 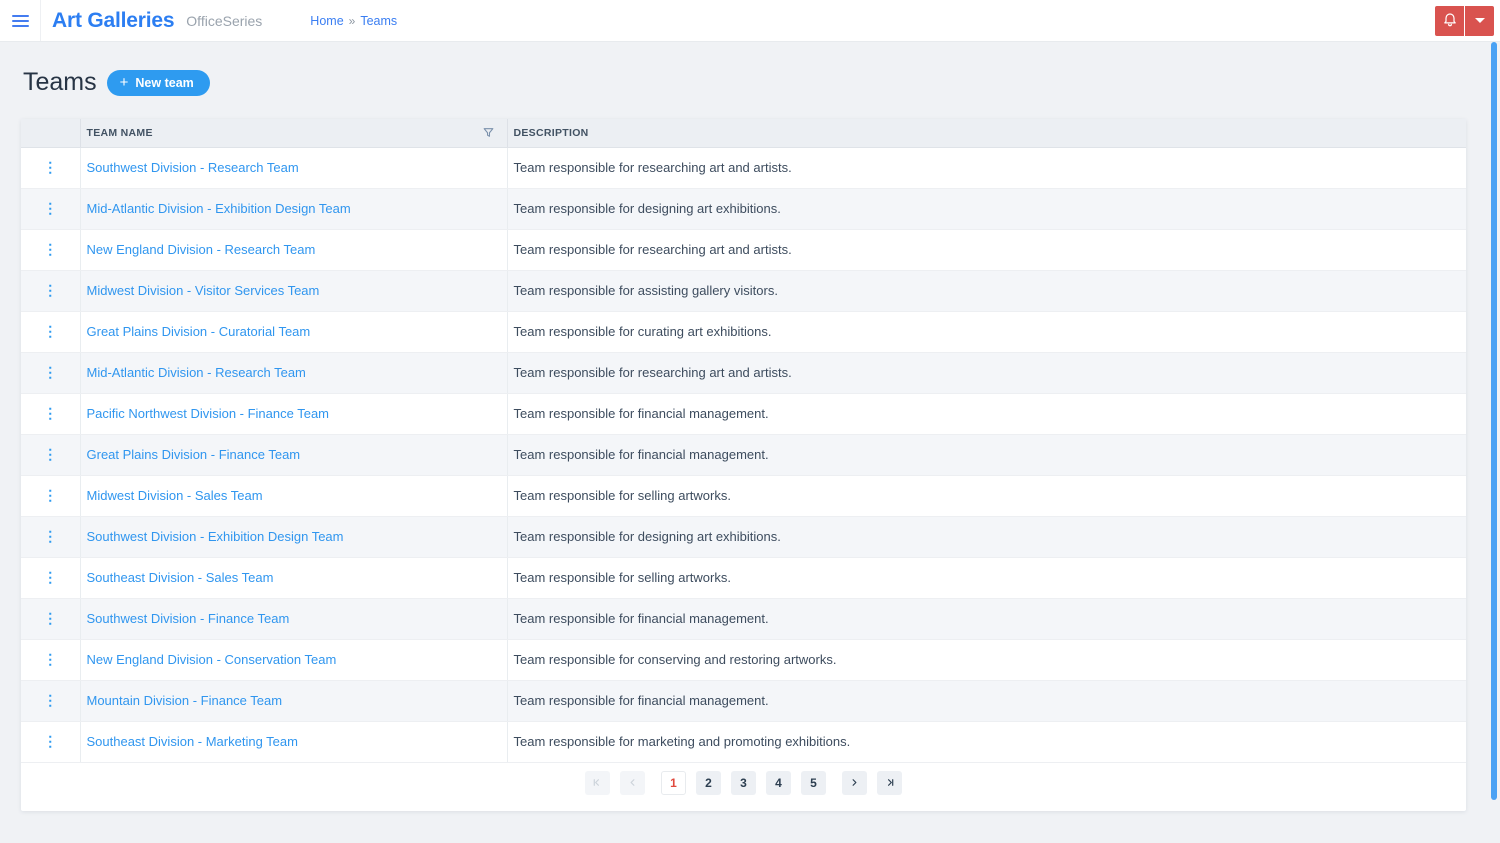 What do you see at coordinates (203, 290) in the screenshot?
I see `team-name-link: Midwest Division - Visitor Services Team` at bounding box center [203, 290].